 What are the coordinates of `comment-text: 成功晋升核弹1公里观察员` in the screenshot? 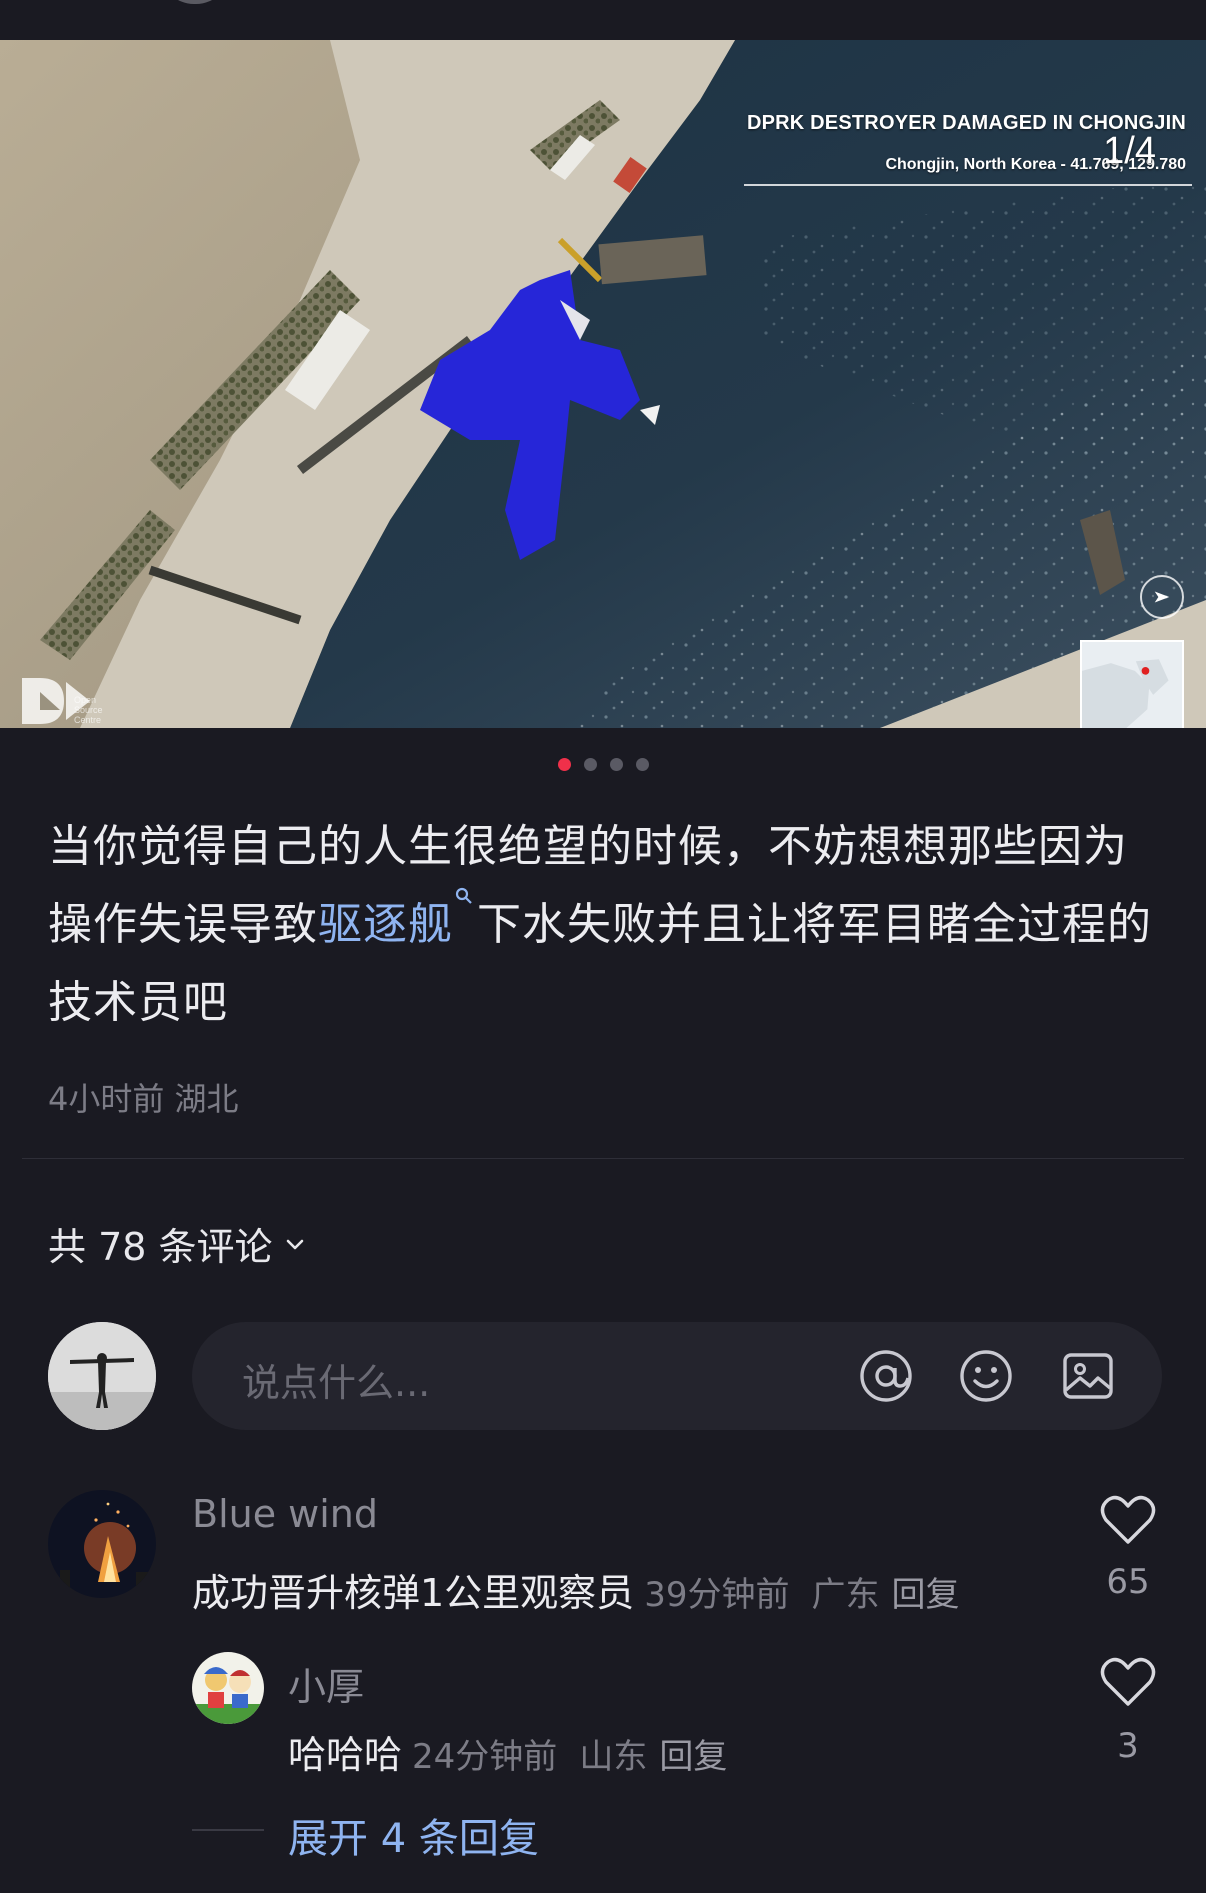 It's located at (413, 1593).